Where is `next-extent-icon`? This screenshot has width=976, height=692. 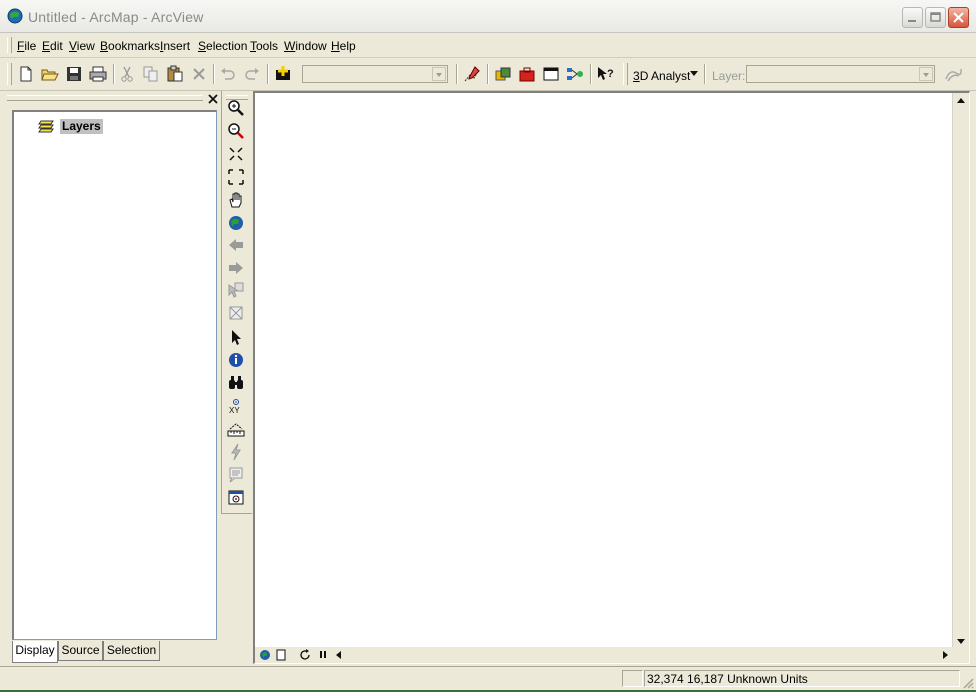 next-extent-icon is located at coordinates (236, 268).